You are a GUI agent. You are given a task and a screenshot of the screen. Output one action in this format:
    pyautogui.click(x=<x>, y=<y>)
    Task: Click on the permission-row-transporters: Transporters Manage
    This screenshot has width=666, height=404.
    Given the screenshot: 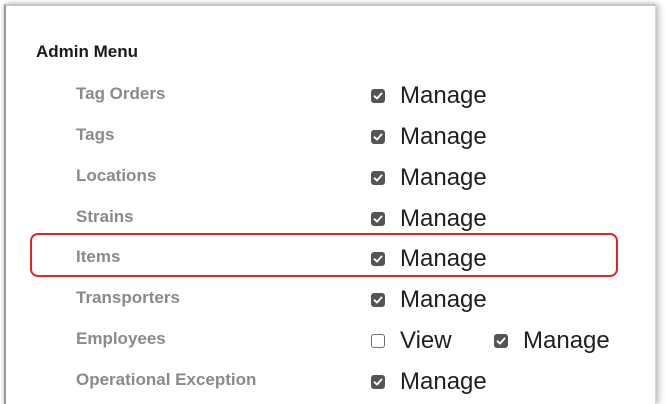 What is the action you would take?
    pyautogui.click(x=332, y=300)
    